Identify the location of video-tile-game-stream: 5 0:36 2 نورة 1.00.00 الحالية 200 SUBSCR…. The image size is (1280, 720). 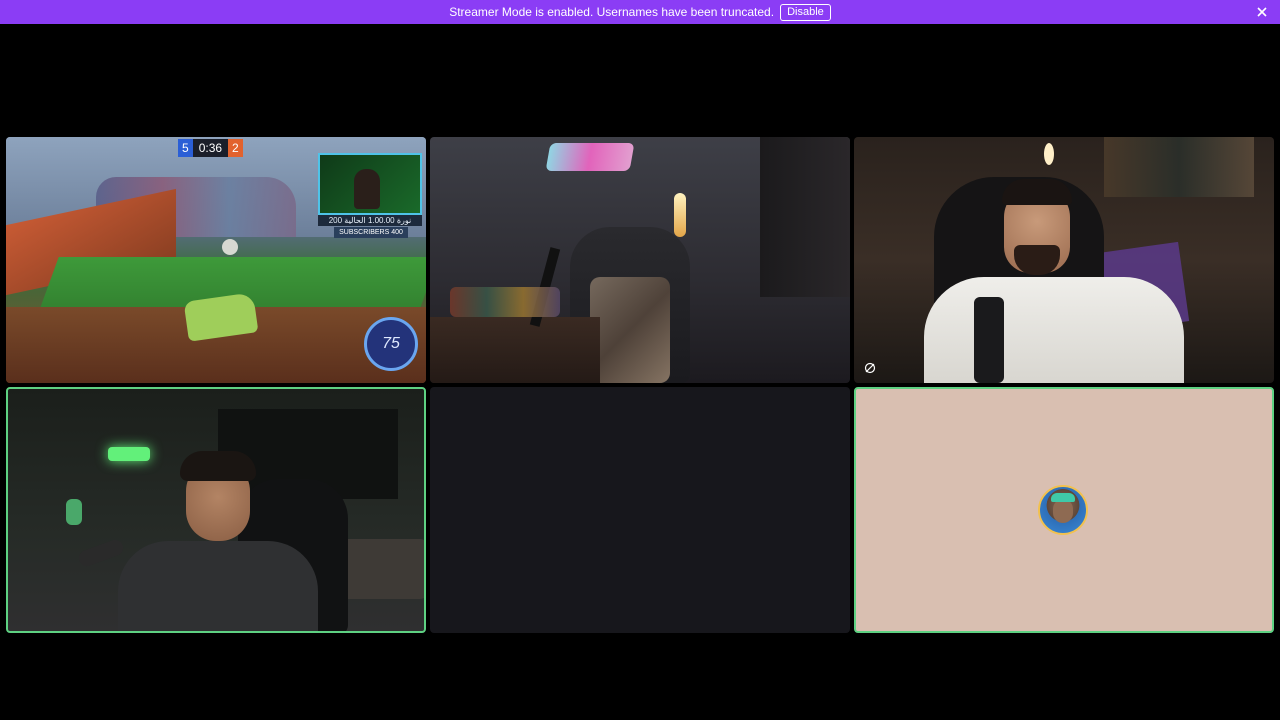
(216, 260).